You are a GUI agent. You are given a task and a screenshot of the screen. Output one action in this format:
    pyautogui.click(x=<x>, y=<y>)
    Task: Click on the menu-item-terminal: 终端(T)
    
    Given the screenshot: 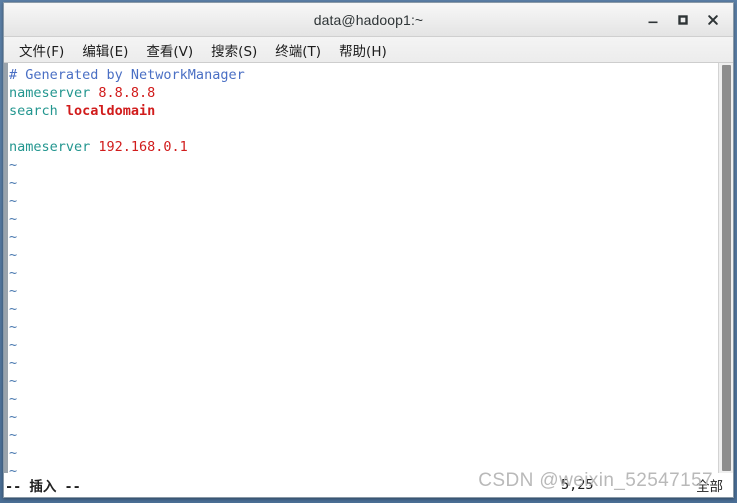 What is the action you would take?
    pyautogui.click(x=298, y=50)
    